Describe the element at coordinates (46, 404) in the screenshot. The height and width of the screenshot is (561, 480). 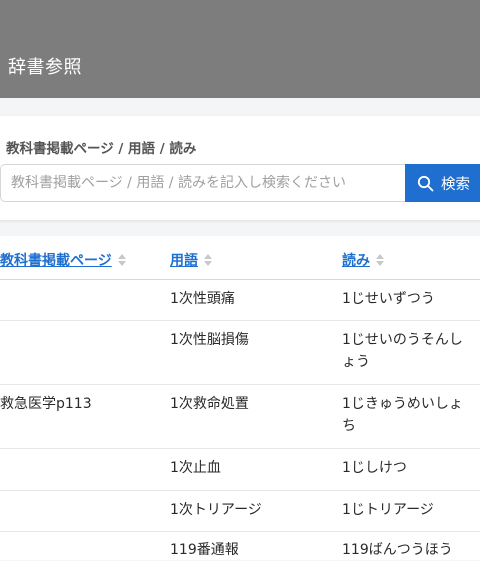
I see `cell-page: 救急医学p113` at that location.